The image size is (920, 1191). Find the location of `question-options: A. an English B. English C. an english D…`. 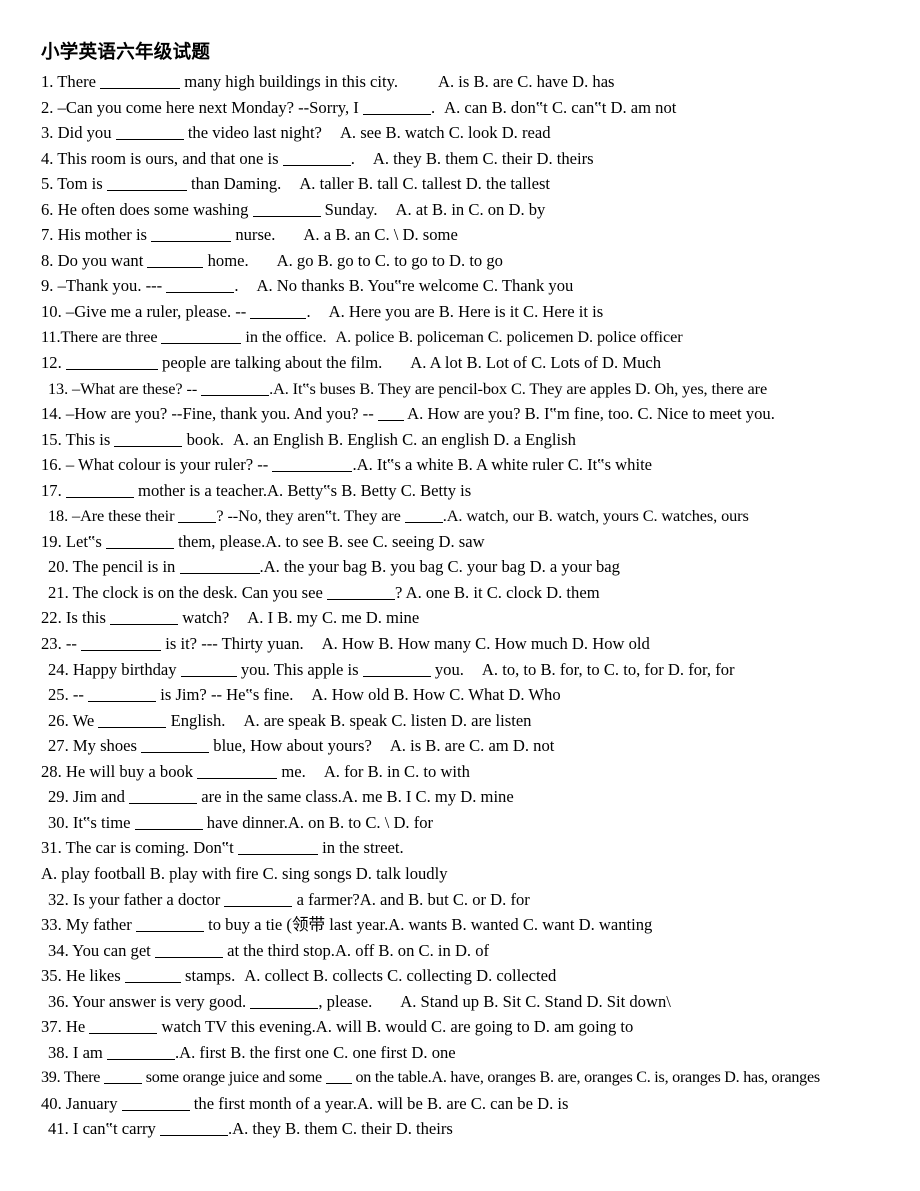

question-options: A. an English B. English C. an english D… is located at coordinates (404, 439).